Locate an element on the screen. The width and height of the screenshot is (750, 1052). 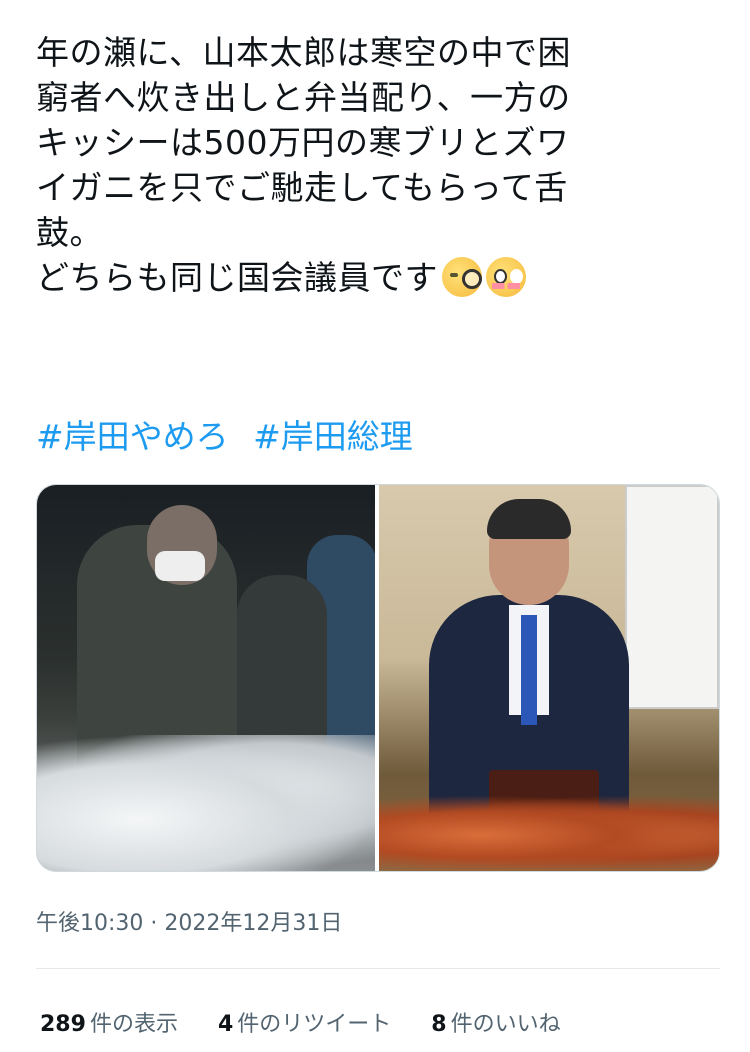
flushed-face-icon is located at coordinates (506, 277).